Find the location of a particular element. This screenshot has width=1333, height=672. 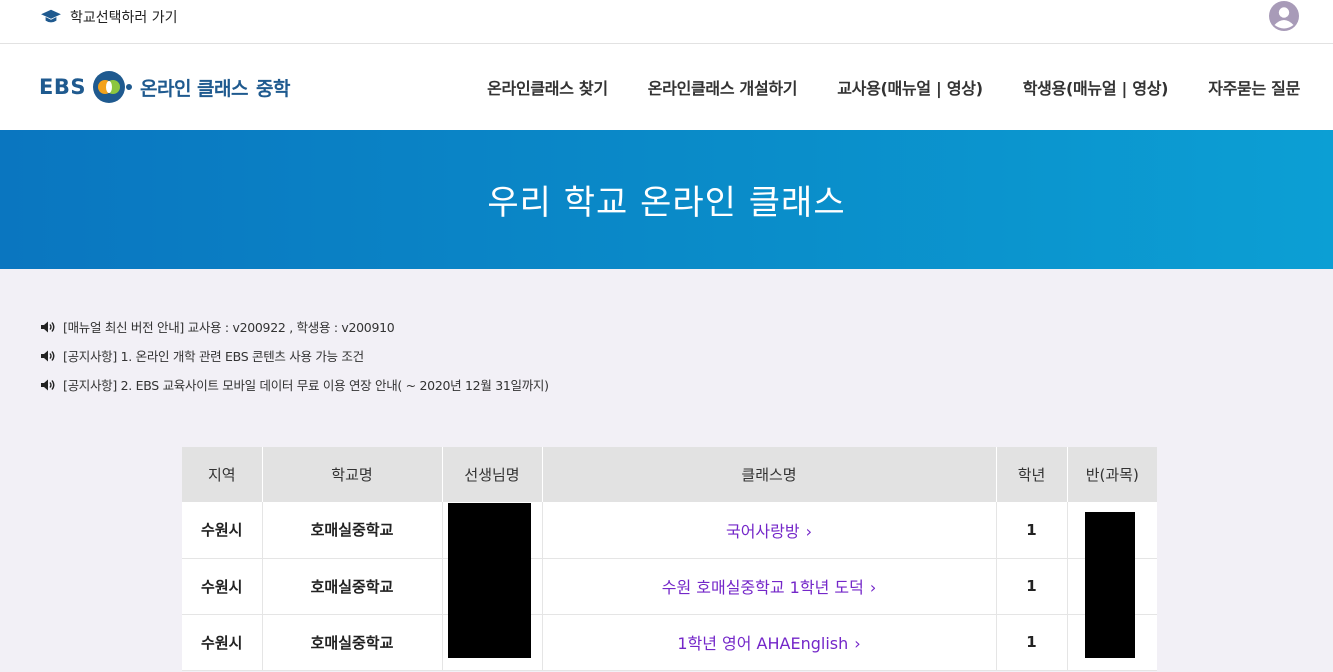

logo-ebs-text: EBS is located at coordinates (62, 87).